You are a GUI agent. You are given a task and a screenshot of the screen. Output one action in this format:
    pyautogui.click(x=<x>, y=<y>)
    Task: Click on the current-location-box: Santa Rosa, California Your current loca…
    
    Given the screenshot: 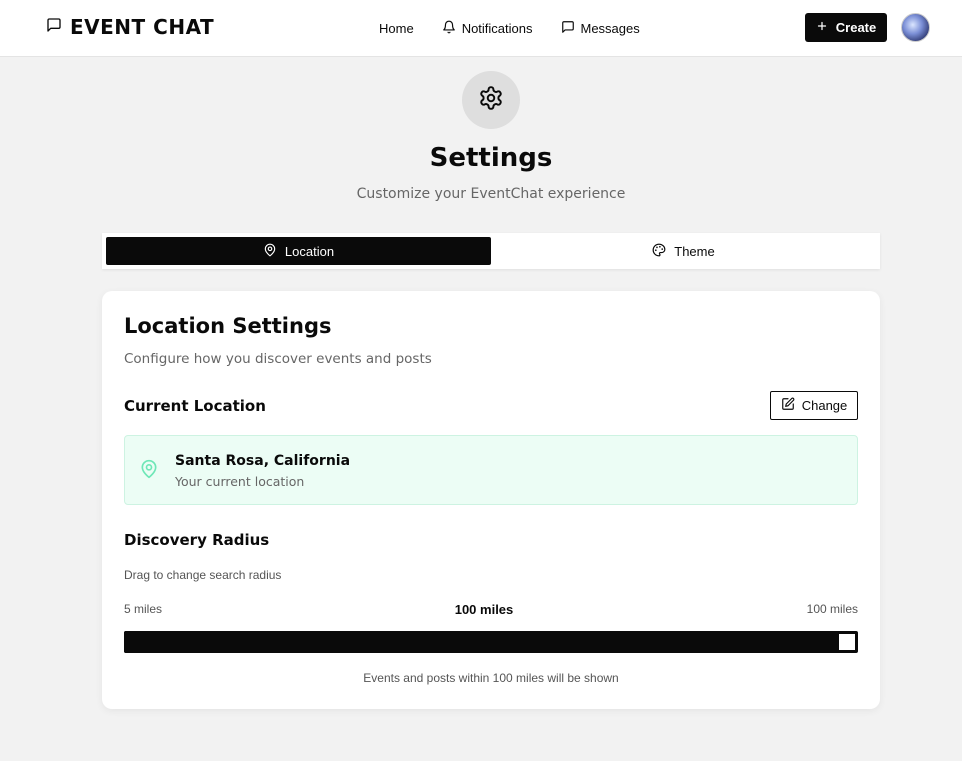 What is the action you would take?
    pyautogui.click(x=491, y=470)
    